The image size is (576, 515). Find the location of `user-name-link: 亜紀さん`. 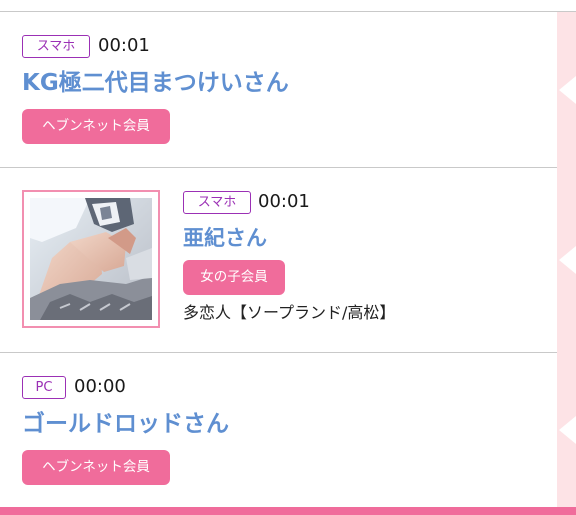

user-name-link: 亜紀さん is located at coordinates (225, 238).